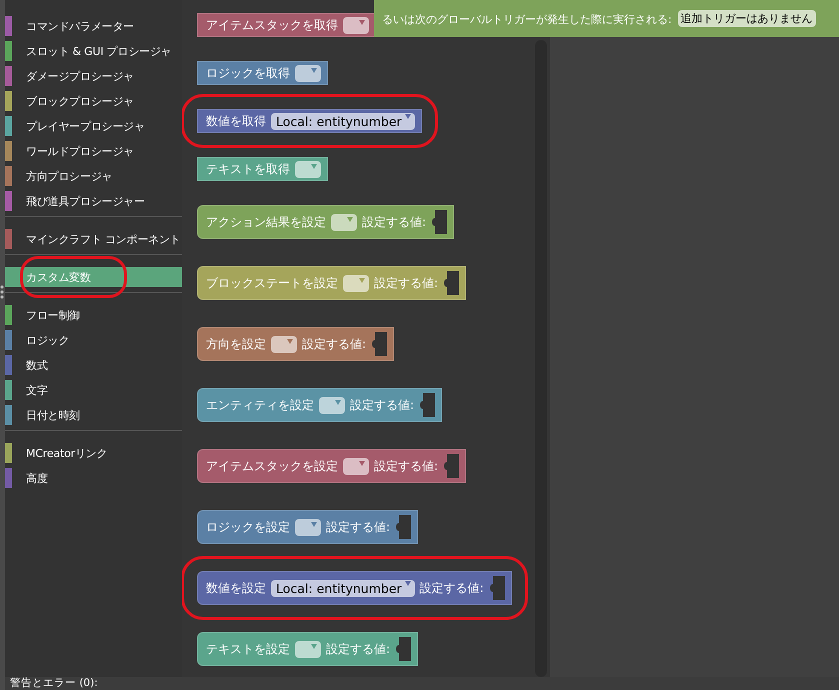  Describe the element at coordinates (93, 126) in the screenshot. I see `sidebar-item: プレイヤープロシージャ` at that location.